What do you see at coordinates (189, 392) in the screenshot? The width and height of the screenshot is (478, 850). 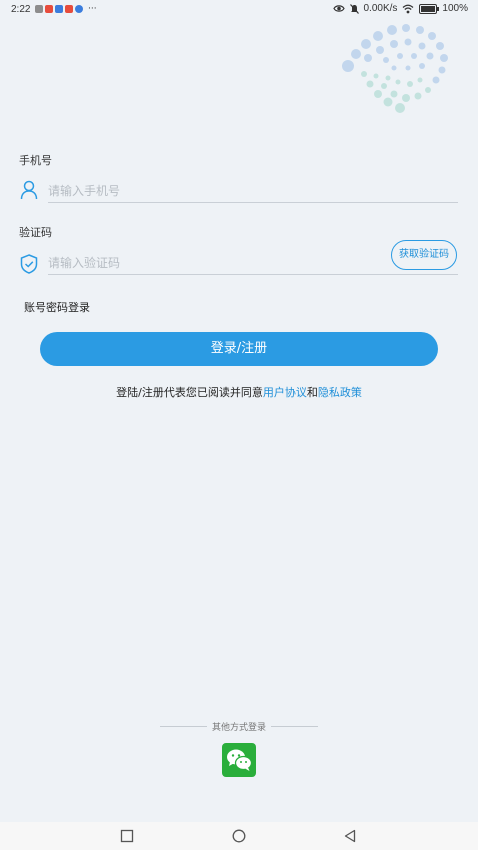 I see `agreement-prefix: 登陆/注册代表您已阅读并同意` at bounding box center [189, 392].